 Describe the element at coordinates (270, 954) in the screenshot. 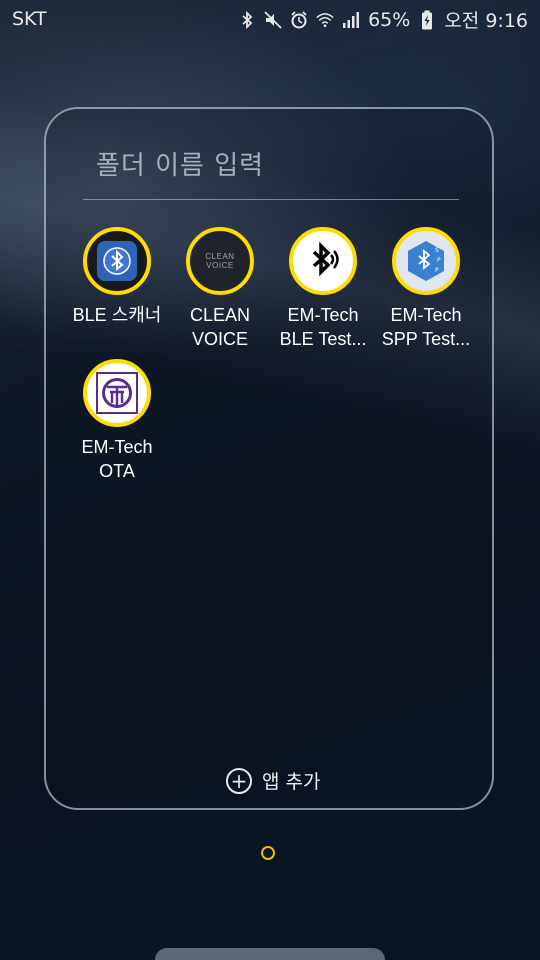

I see `bottom-handle` at that location.